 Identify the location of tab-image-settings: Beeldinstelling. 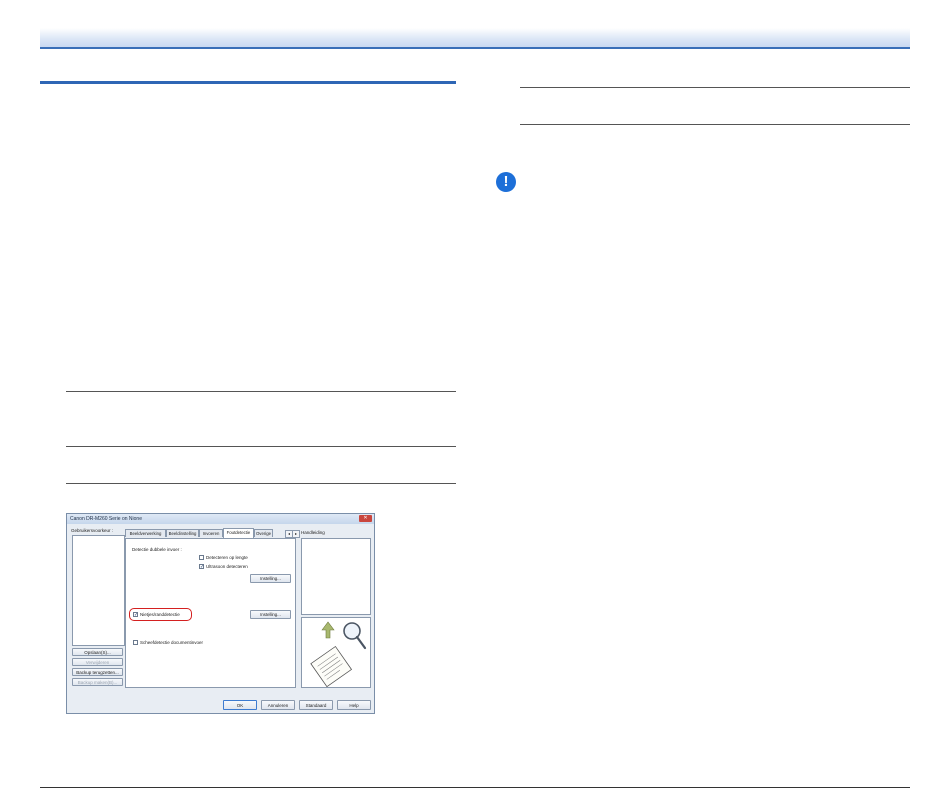
(182, 533).